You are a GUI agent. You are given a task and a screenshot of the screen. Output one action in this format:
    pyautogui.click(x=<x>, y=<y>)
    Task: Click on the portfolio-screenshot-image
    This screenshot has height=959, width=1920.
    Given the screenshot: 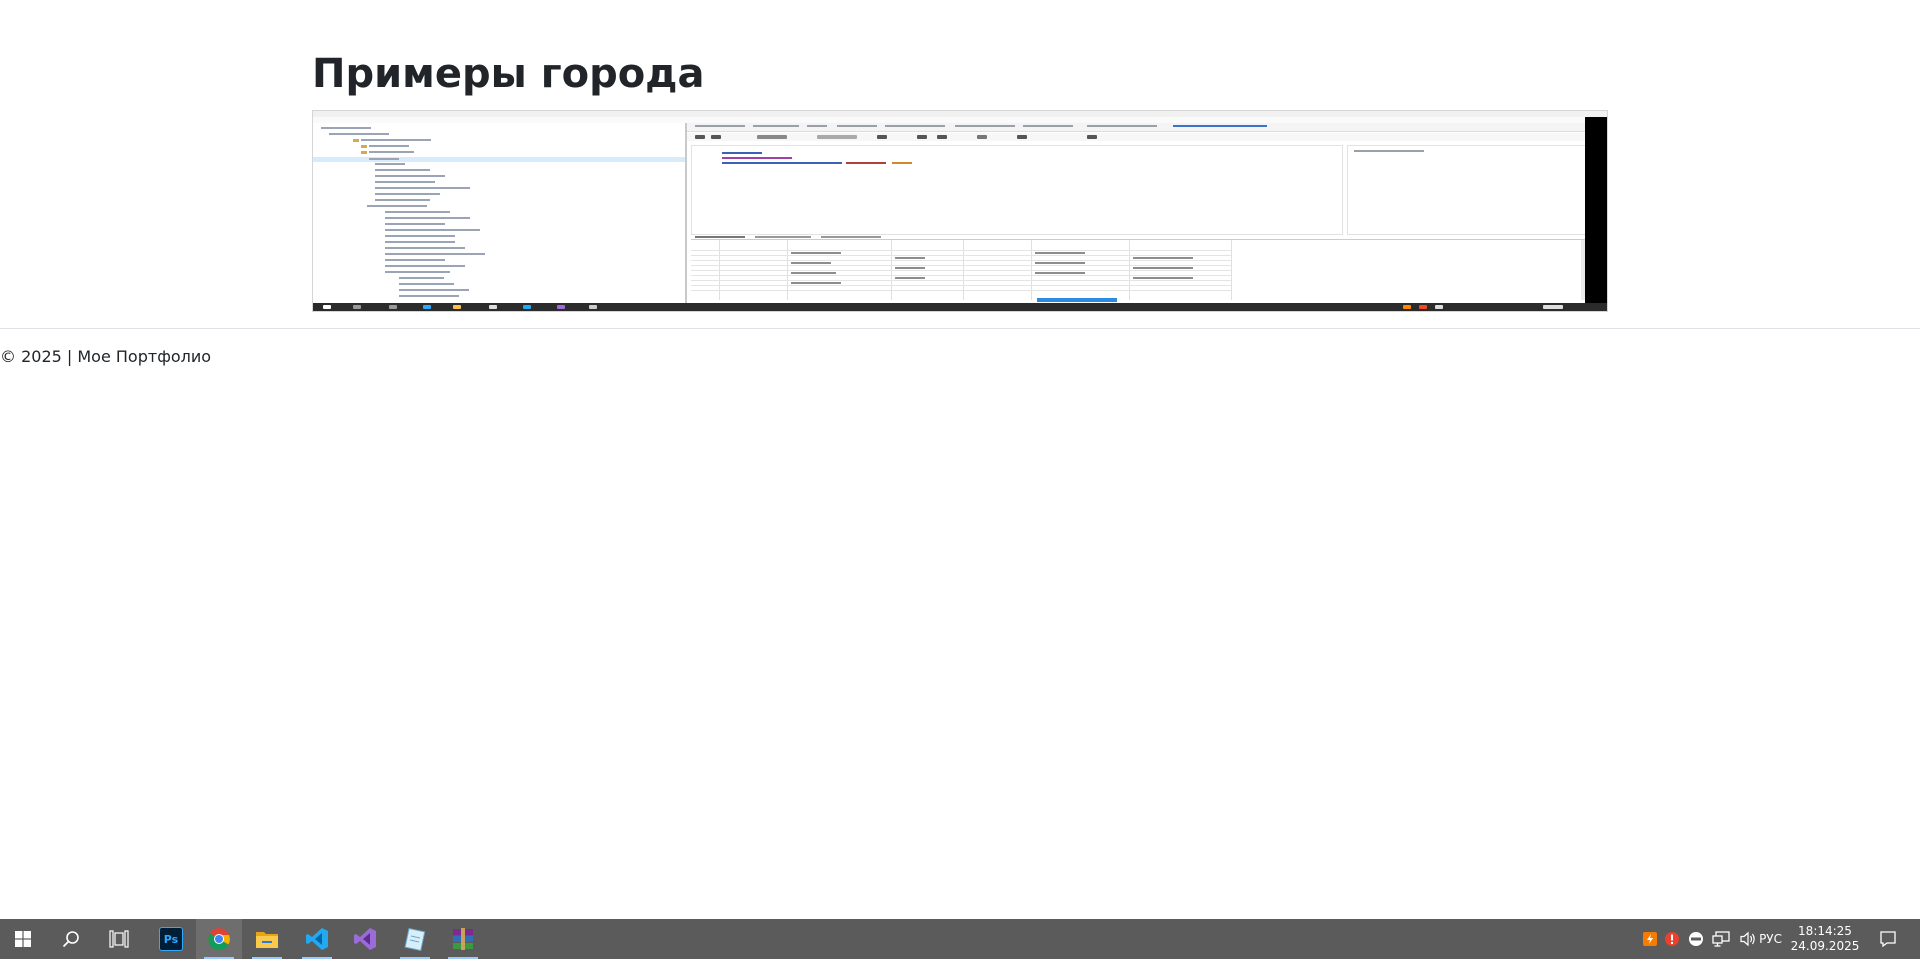 What is the action you would take?
    pyautogui.click(x=960, y=211)
    